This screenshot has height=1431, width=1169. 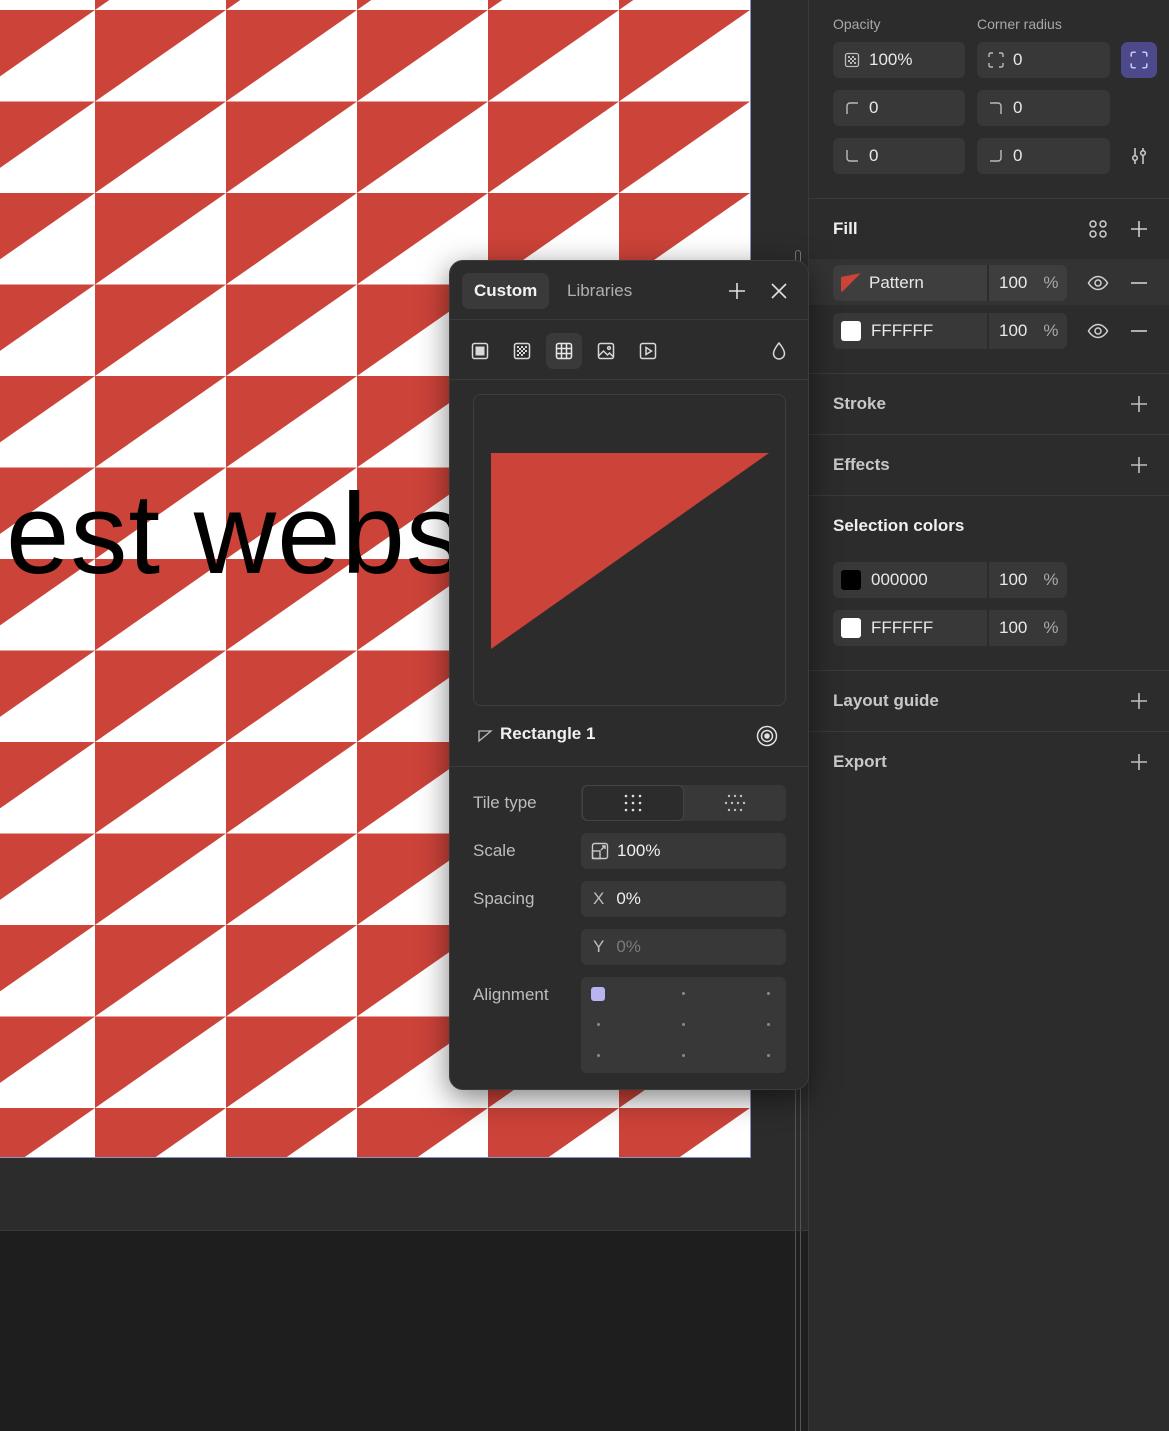 I want to click on tab-custom: Custom, so click(x=506, y=291).